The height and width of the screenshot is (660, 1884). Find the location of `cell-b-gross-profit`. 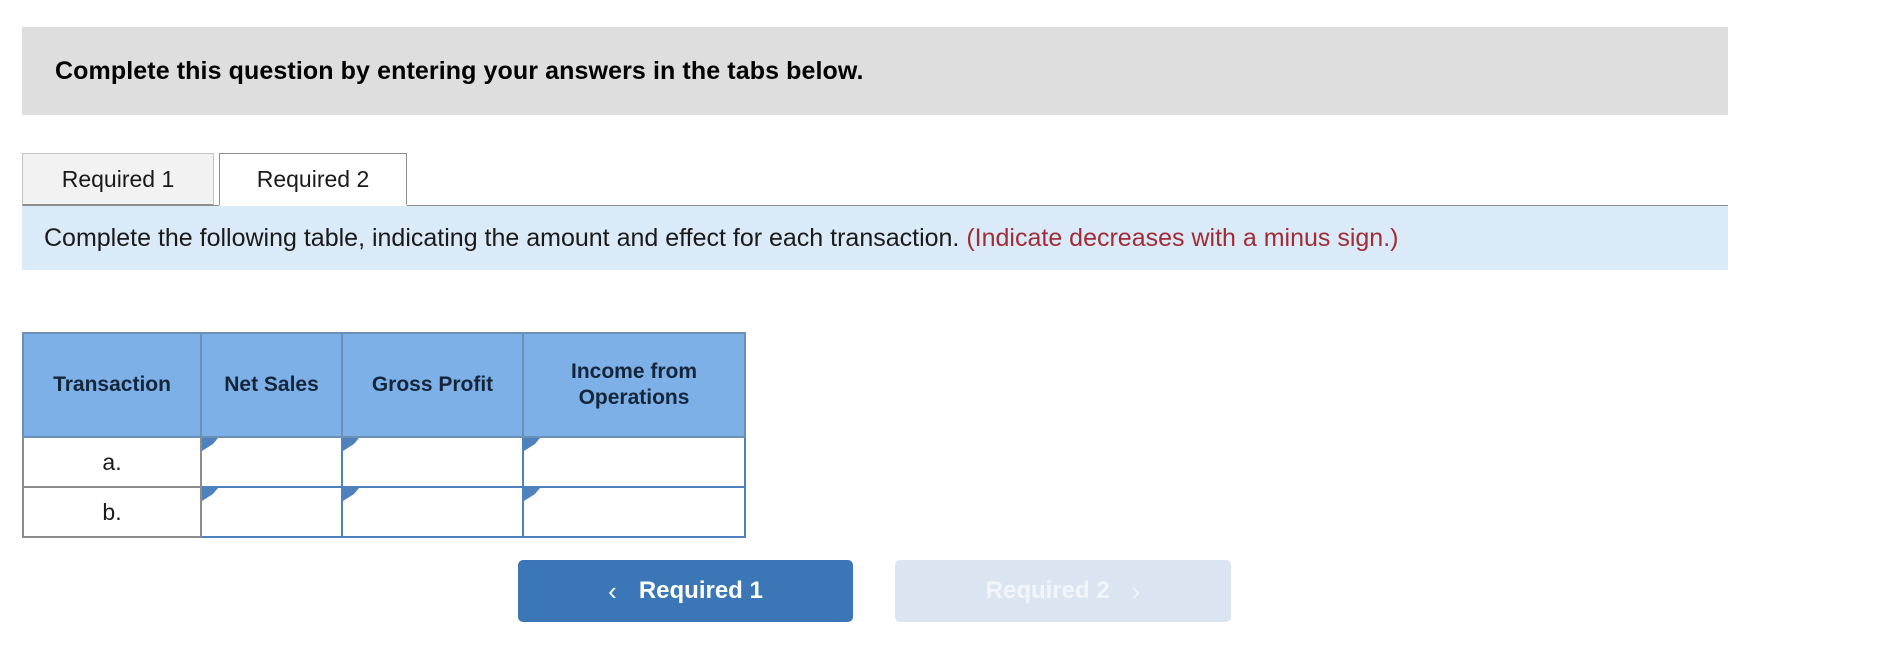

cell-b-gross-profit is located at coordinates (432, 512).